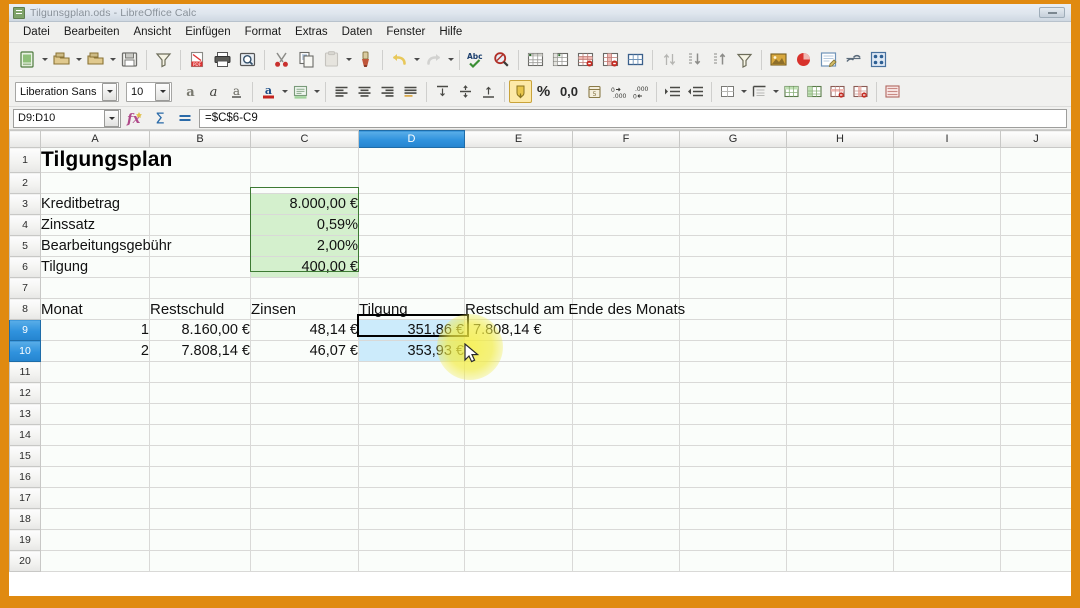 The height and width of the screenshot is (608, 1080). Describe the element at coordinates (411, 393) in the screenshot. I see `cell-d12` at that location.